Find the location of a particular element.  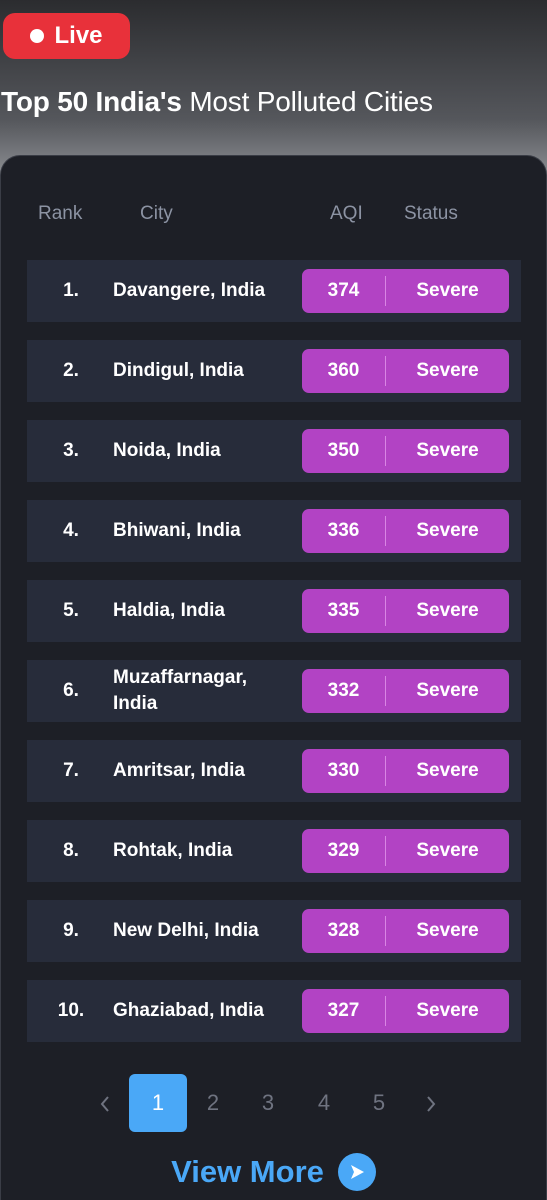

aqi-badge: 360 Severe is located at coordinates (405, 371).